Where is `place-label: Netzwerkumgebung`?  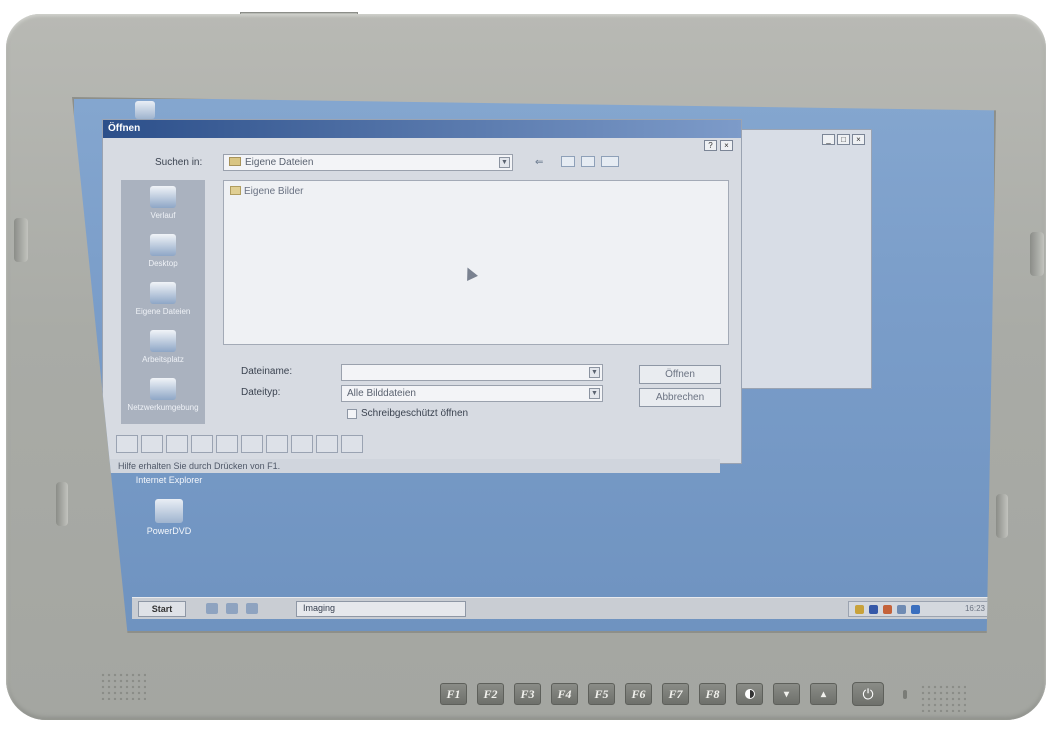 place-label: Netzwerkumgebung is located at coordinates (163, 407).